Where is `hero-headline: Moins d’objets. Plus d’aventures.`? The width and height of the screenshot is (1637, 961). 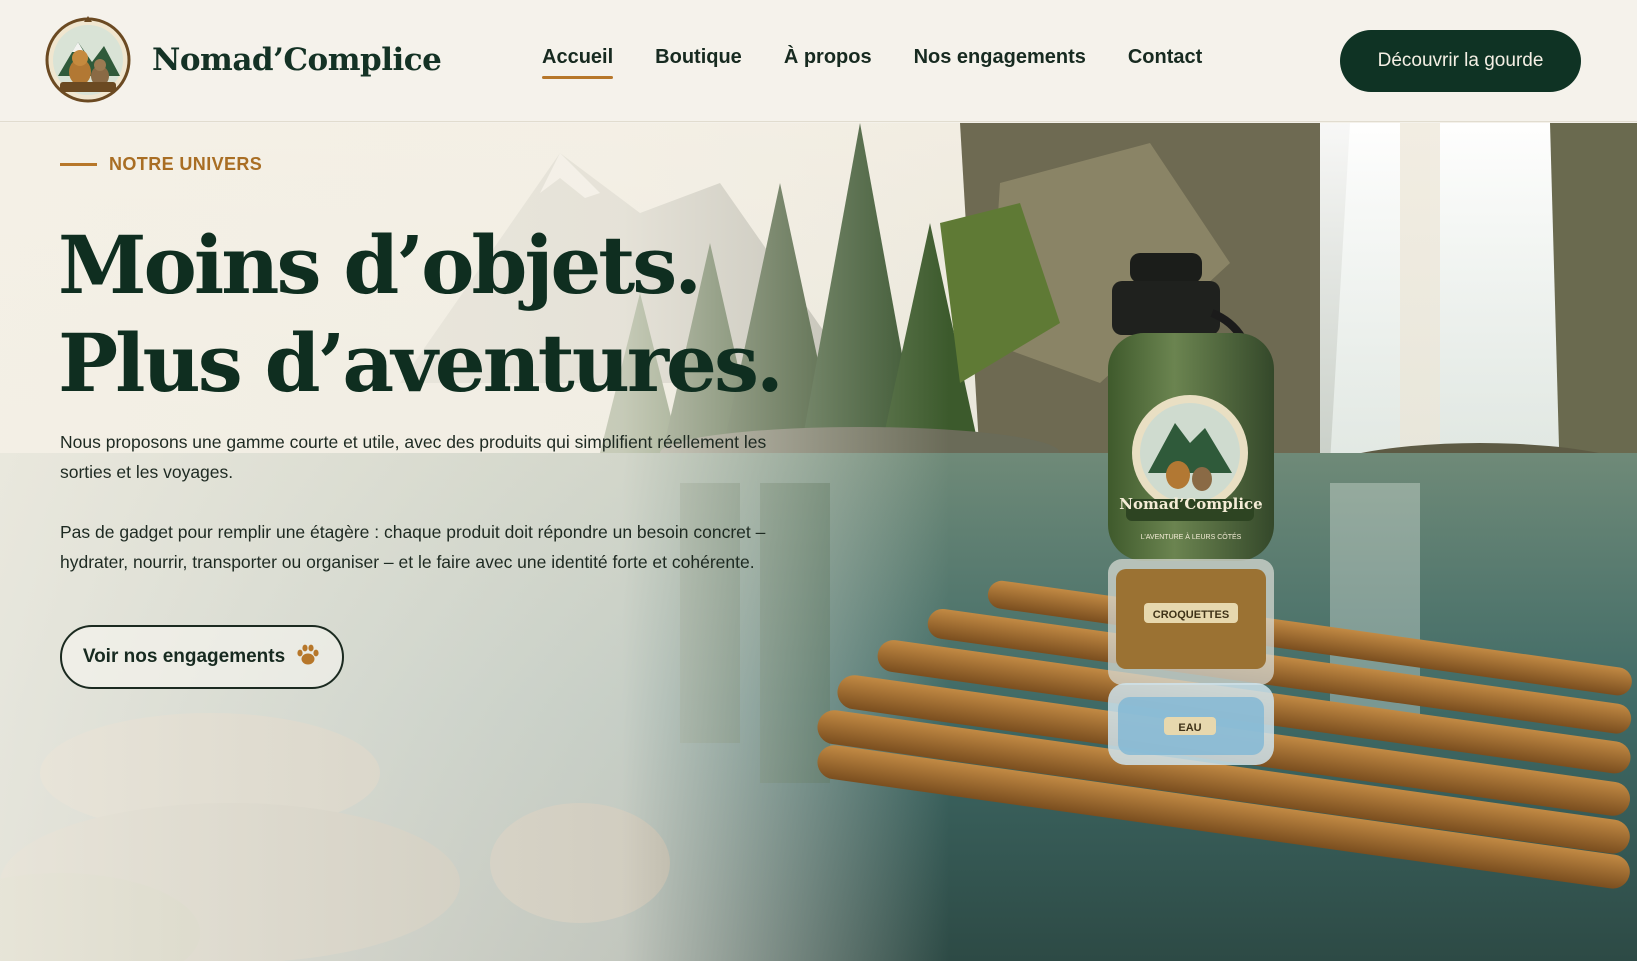 hero-headline: Moins d’objets. Plus d’aventures. is located at coordinates (421, 314).